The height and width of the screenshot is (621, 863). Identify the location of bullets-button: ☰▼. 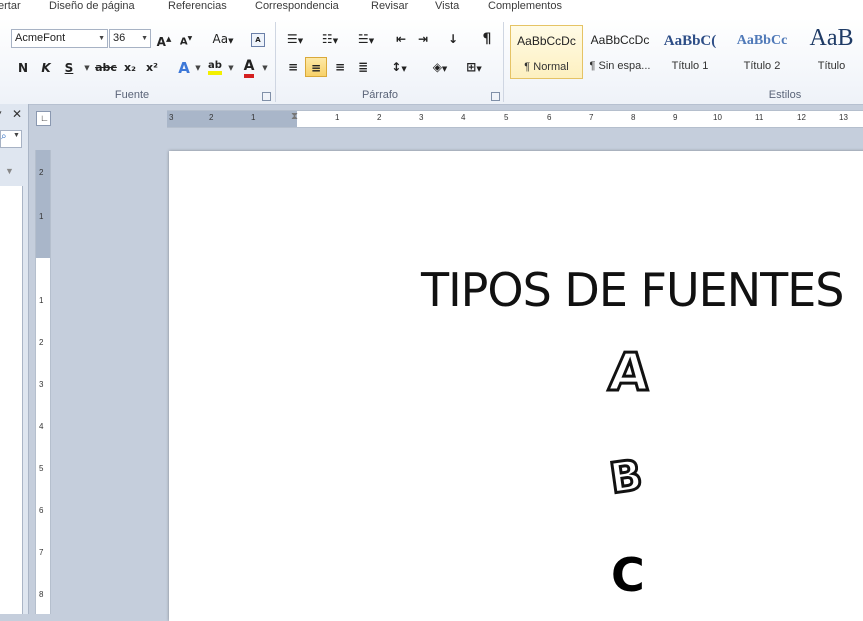
(295, 39).